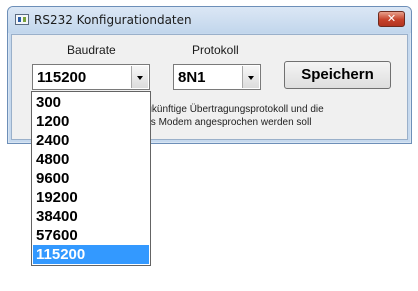 The width and height of the screenshot is (418, 291). Describe the element at coordinates (113, 20) in the screenshot. I see `window-title: RS232 Konfigurationdaten` at that location.